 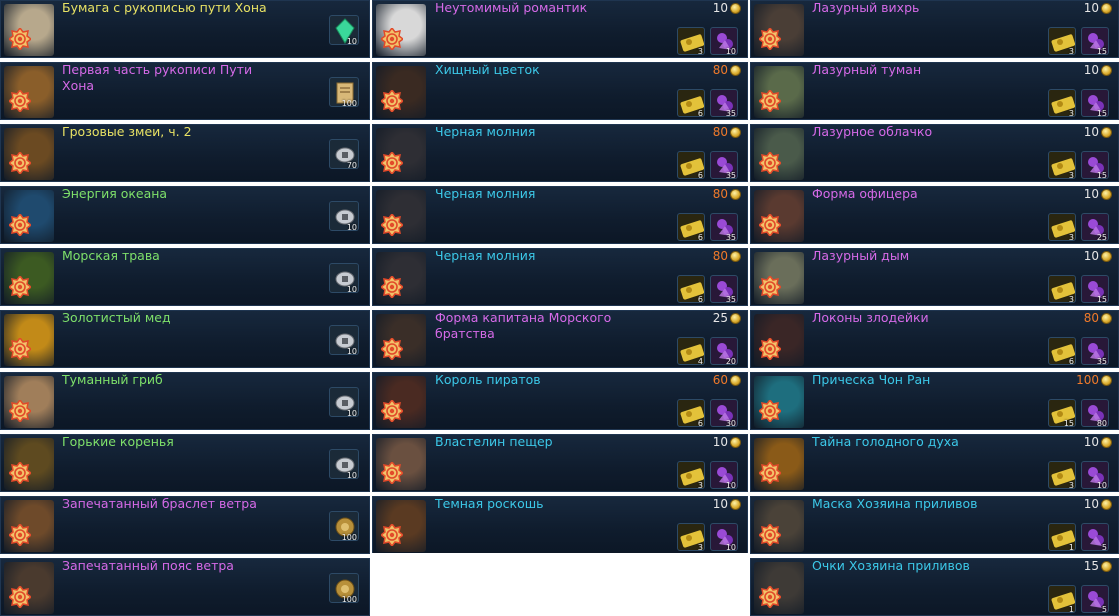 What do you see at coordinates (344, 588) in the screenshot?
I see `gold-pouch-icon: 100` at bounding box center [344, 588].